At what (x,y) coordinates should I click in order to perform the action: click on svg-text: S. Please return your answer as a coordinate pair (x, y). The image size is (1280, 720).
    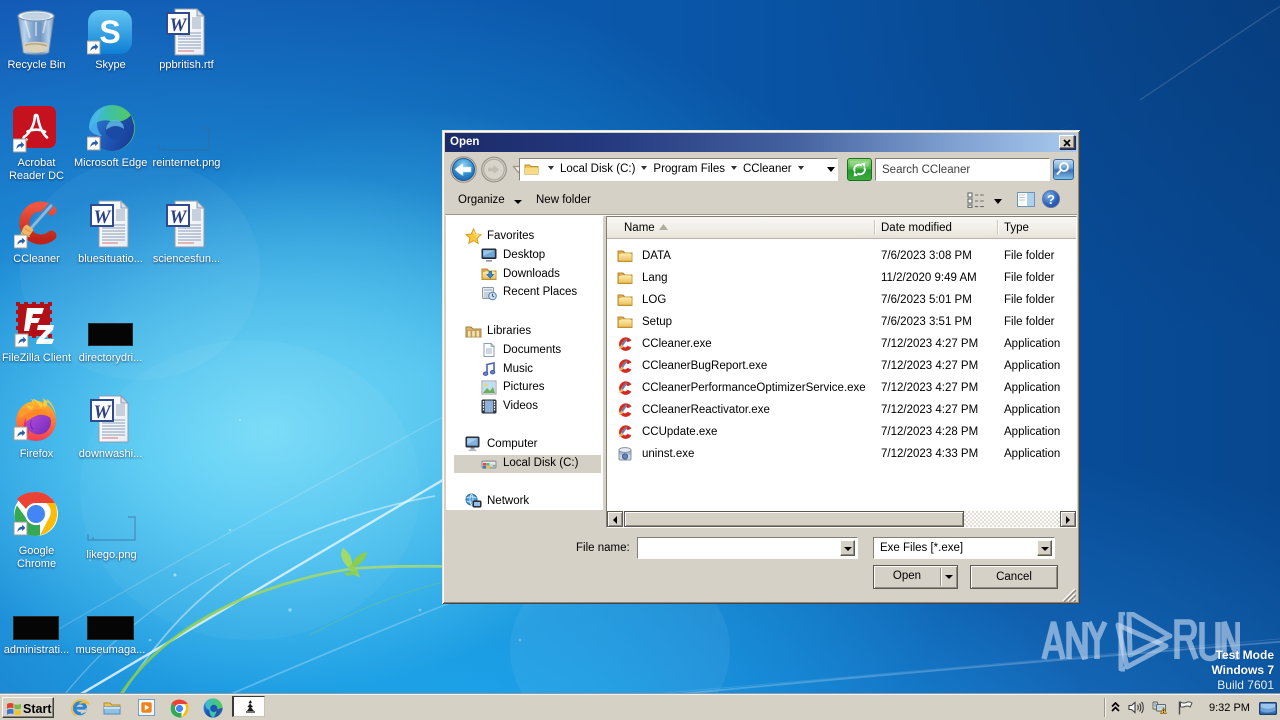
    Looking at the image, I should click on (109, 32).